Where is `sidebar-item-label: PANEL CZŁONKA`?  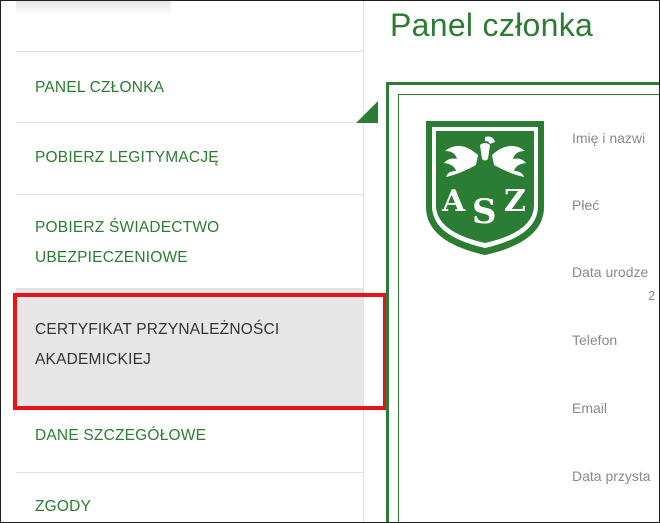
sidebar-item-label: PANEL CZŁONKA is located at coordinates (100, 87).